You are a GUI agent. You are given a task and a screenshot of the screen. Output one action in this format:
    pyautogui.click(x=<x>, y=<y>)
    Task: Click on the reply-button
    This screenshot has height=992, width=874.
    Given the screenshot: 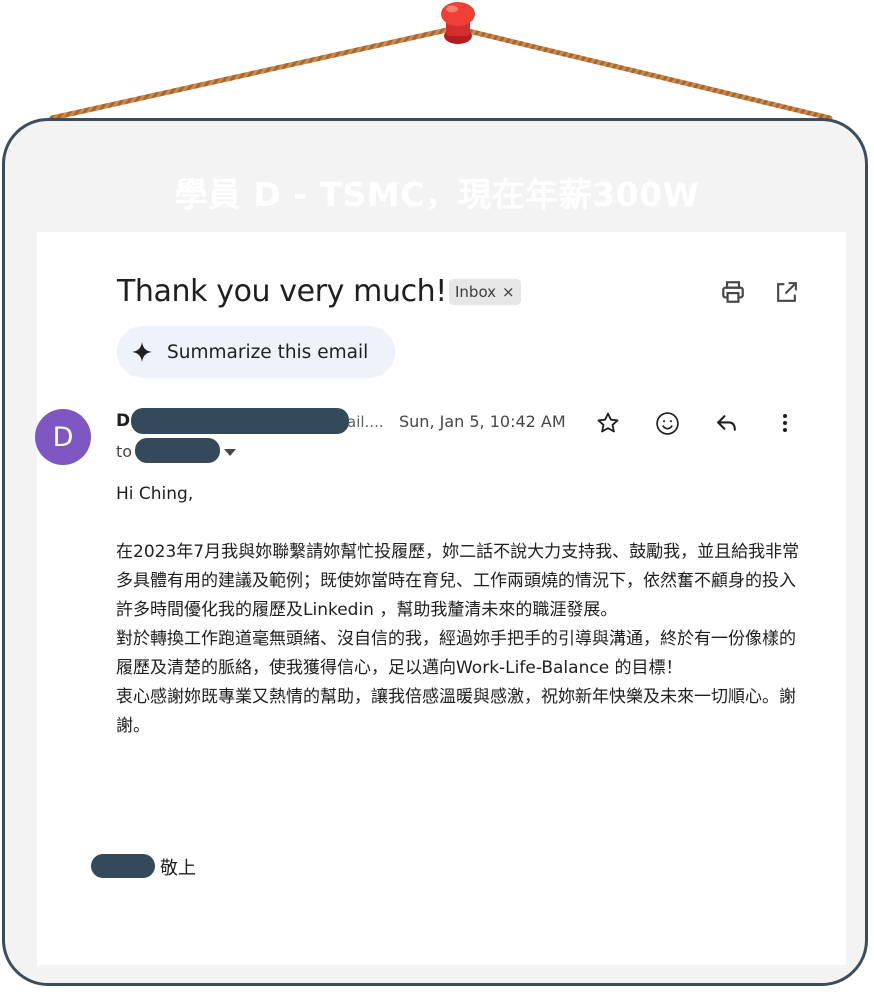 What is the action you would take?
    pyautogui.click(x=726, y=423)
    